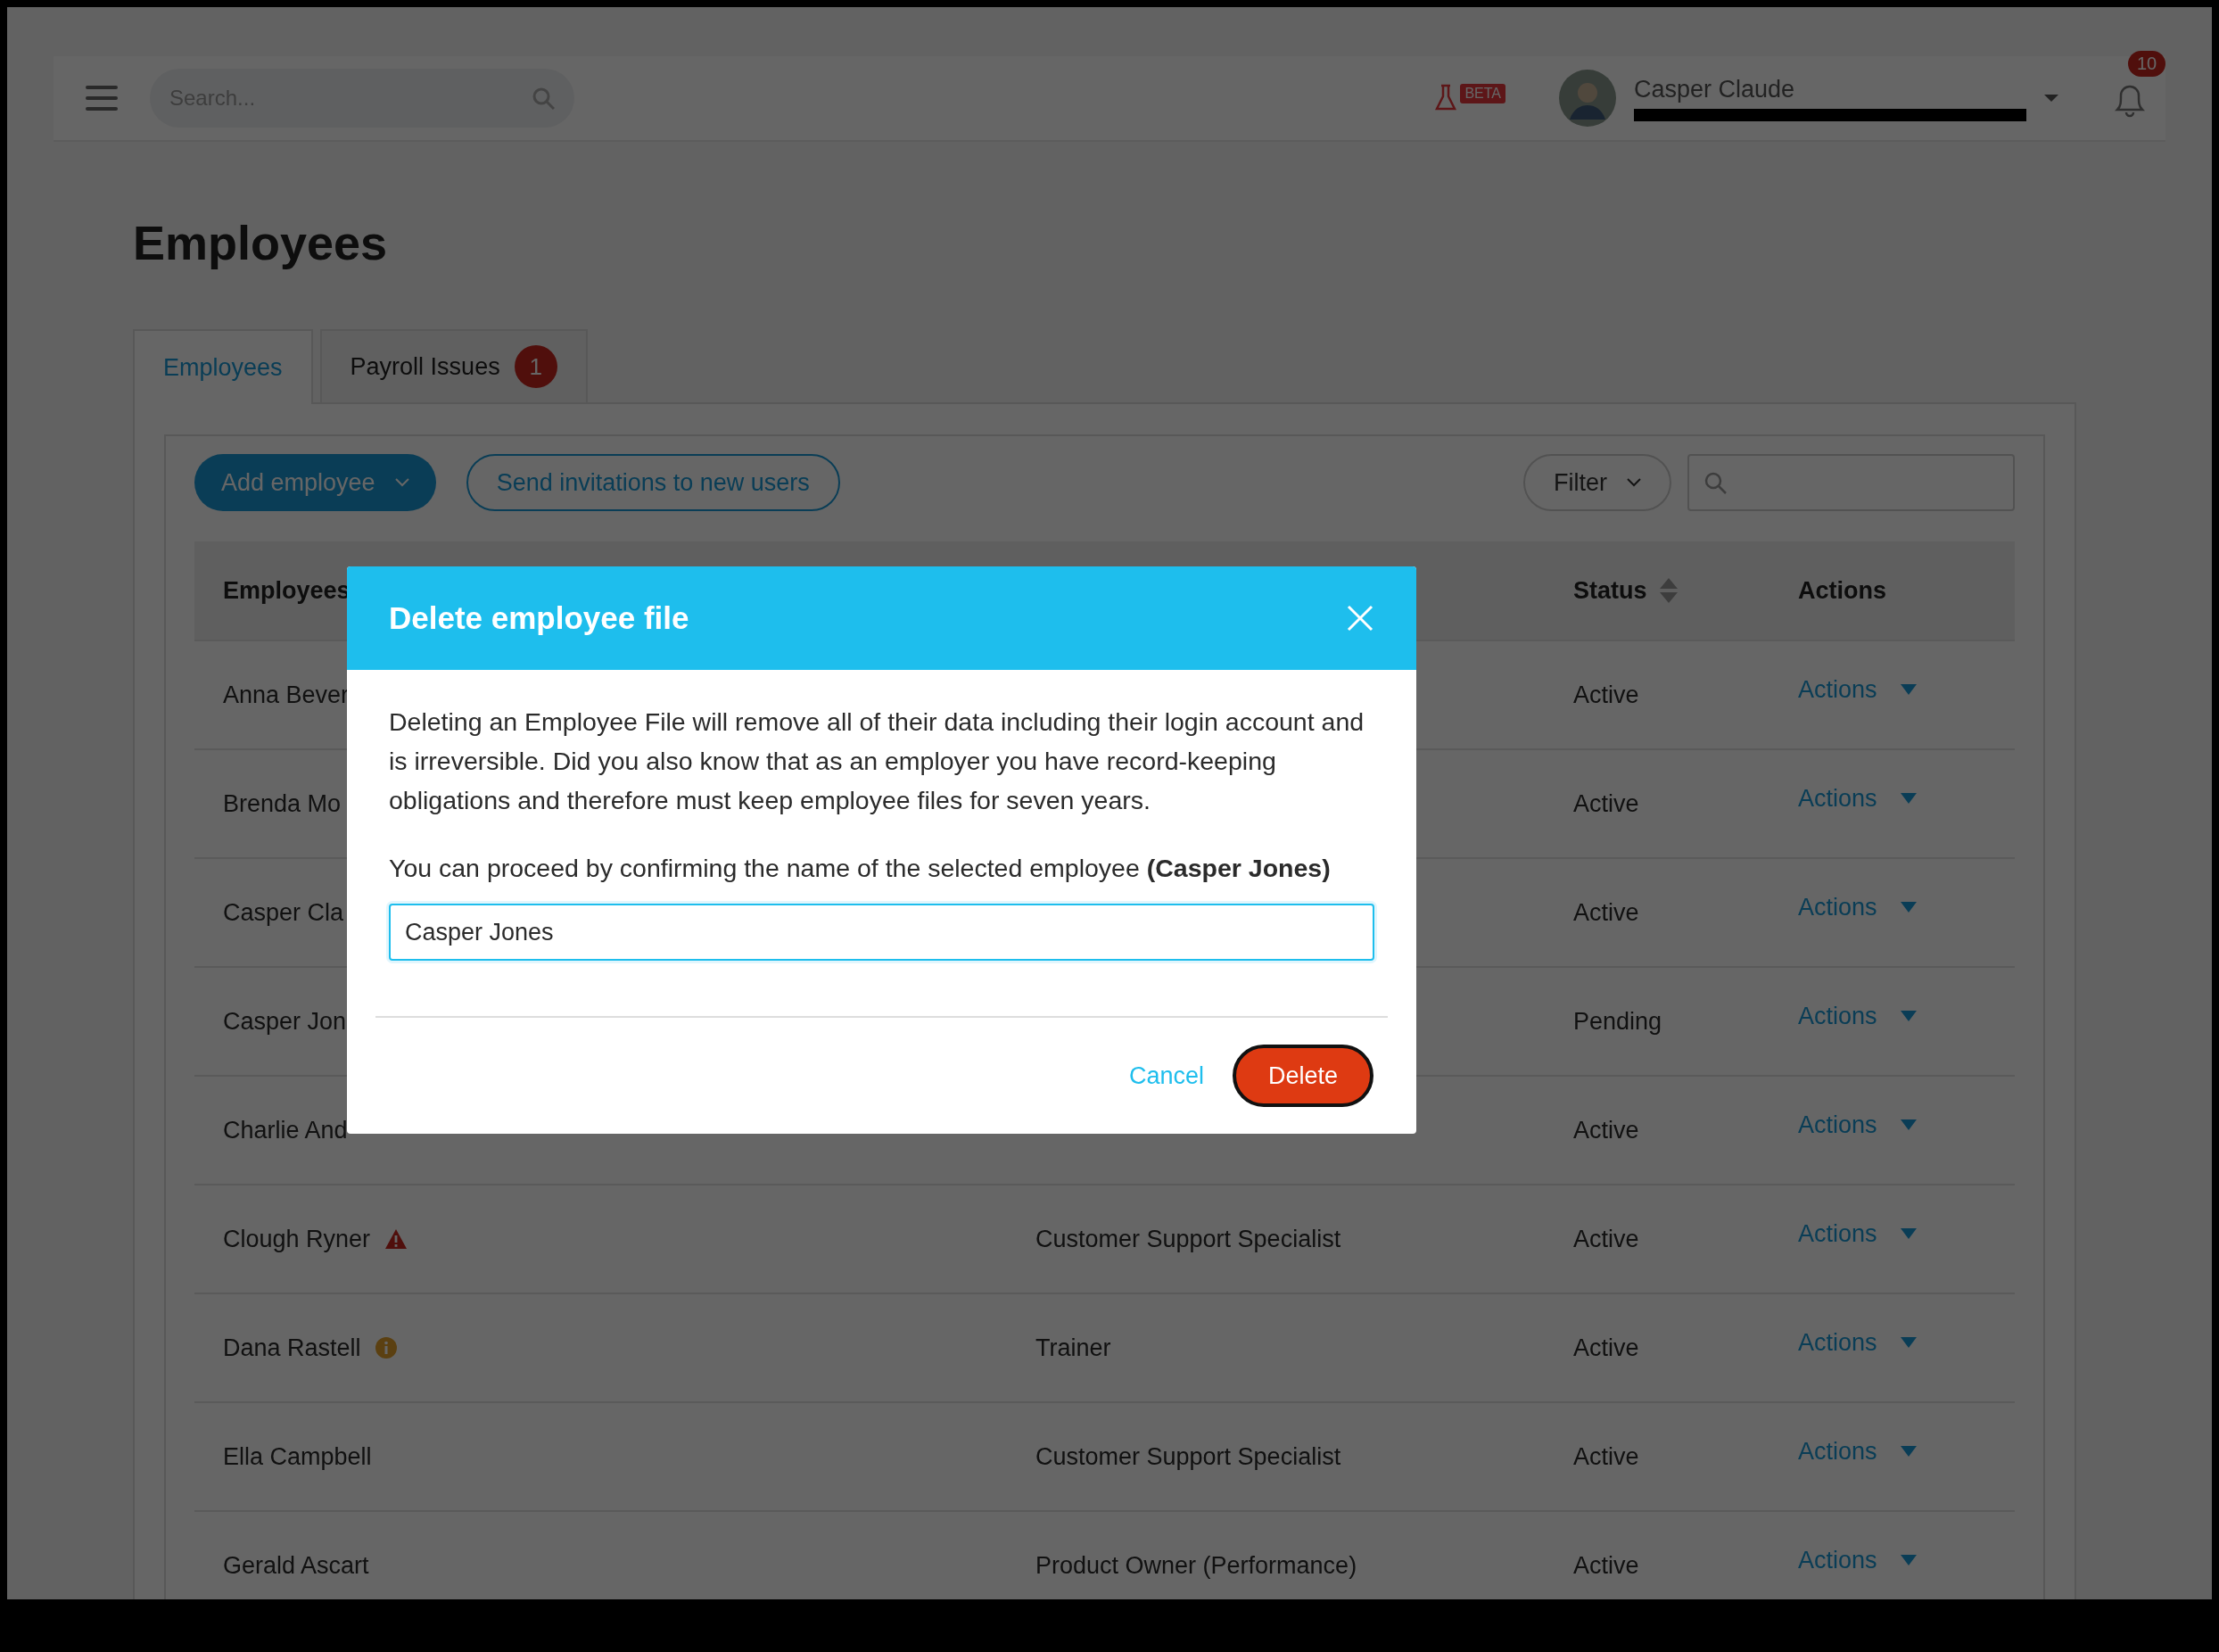 This screenshot has height=1652, width=2219. What do you see at coordinates (296, 1565) in the screenshot?
I see `employee-name: Gerald Ascart` at bounding box center [296, 1565].